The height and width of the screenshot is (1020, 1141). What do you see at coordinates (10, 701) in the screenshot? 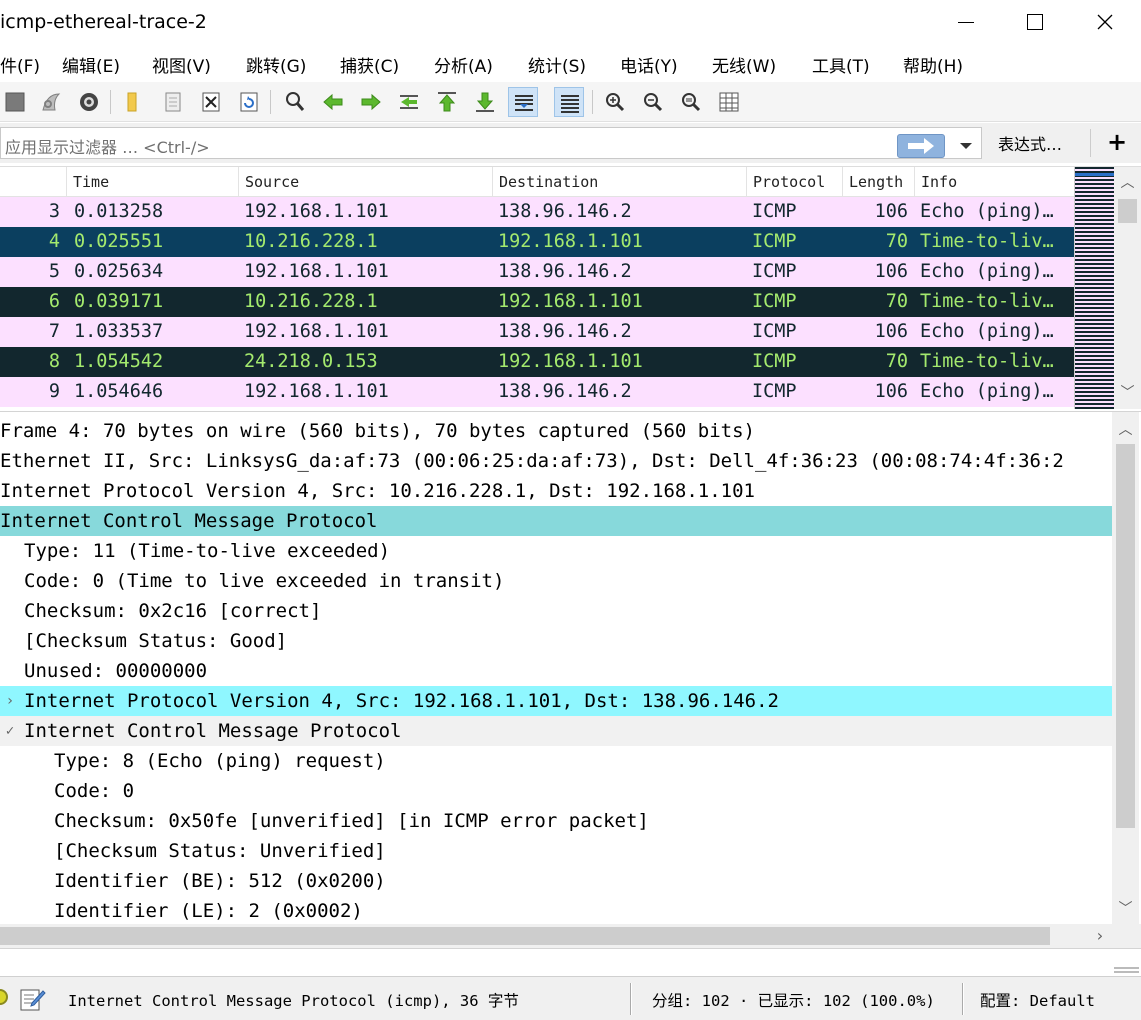
I see `expand-arrow-icon: ›` at bounding box center [10, 701].